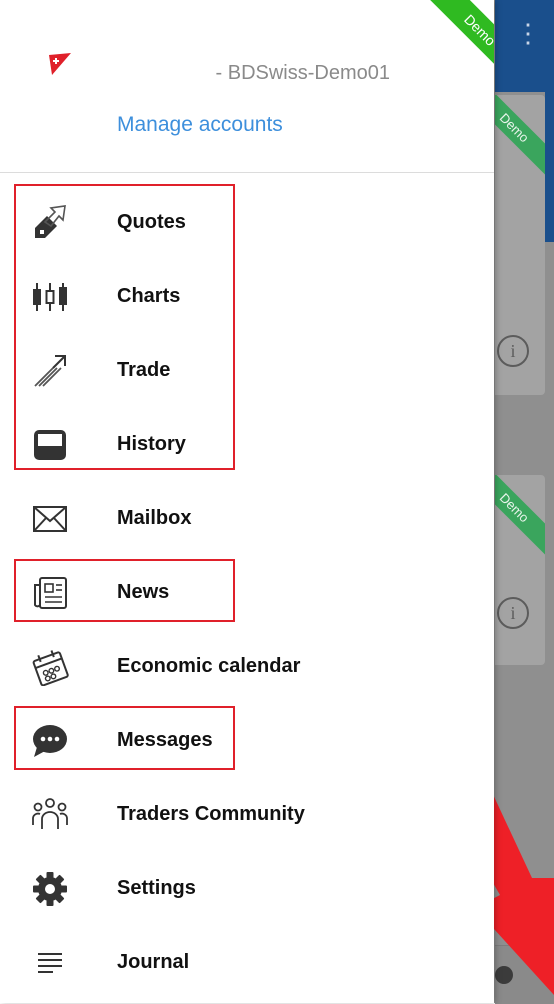  I want to click on background-scroll-indicator, so click(549, 167).